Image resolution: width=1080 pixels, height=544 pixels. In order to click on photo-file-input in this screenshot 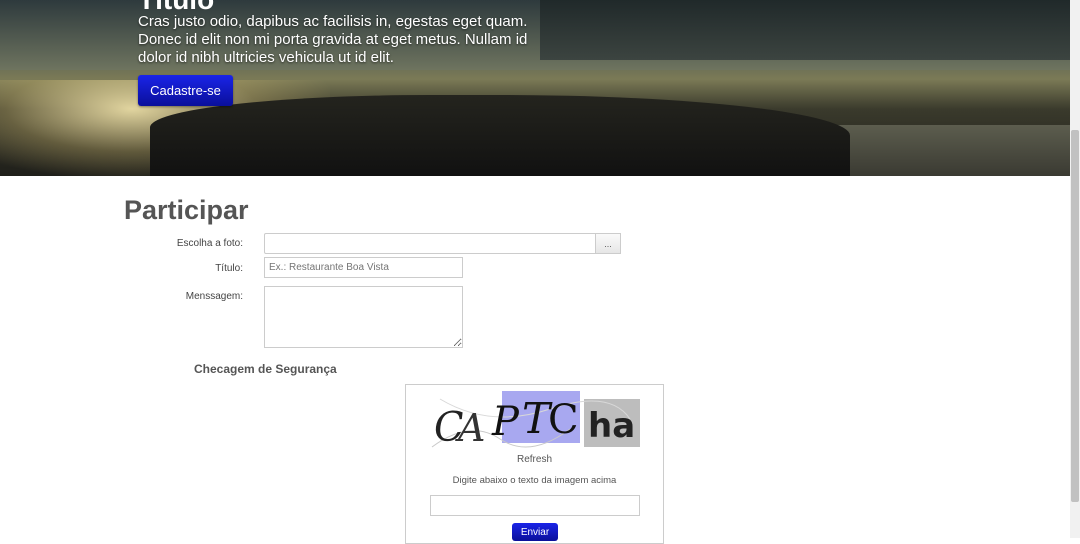, I will do `click(430, 243)`.